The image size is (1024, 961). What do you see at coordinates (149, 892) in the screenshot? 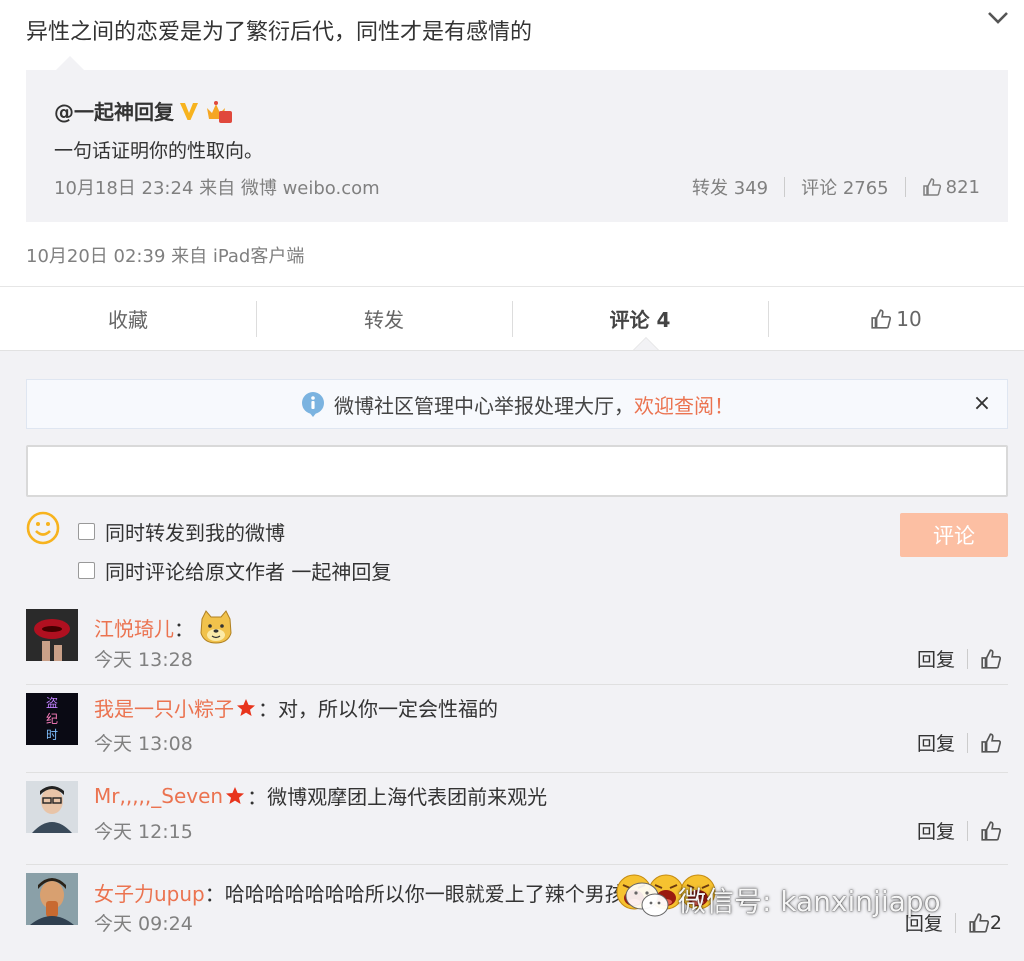
I see `comment-username: 女子力upup` at bounding box center [149, 892].